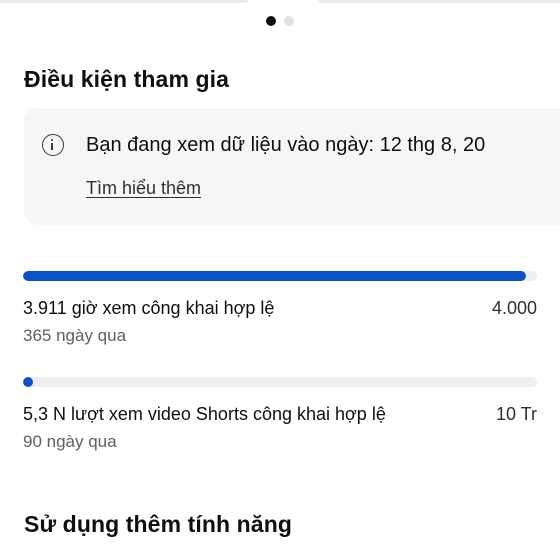  Describe the element at coordinates (124, 1) in the screenshot. I see `card-edge-left` at that location.